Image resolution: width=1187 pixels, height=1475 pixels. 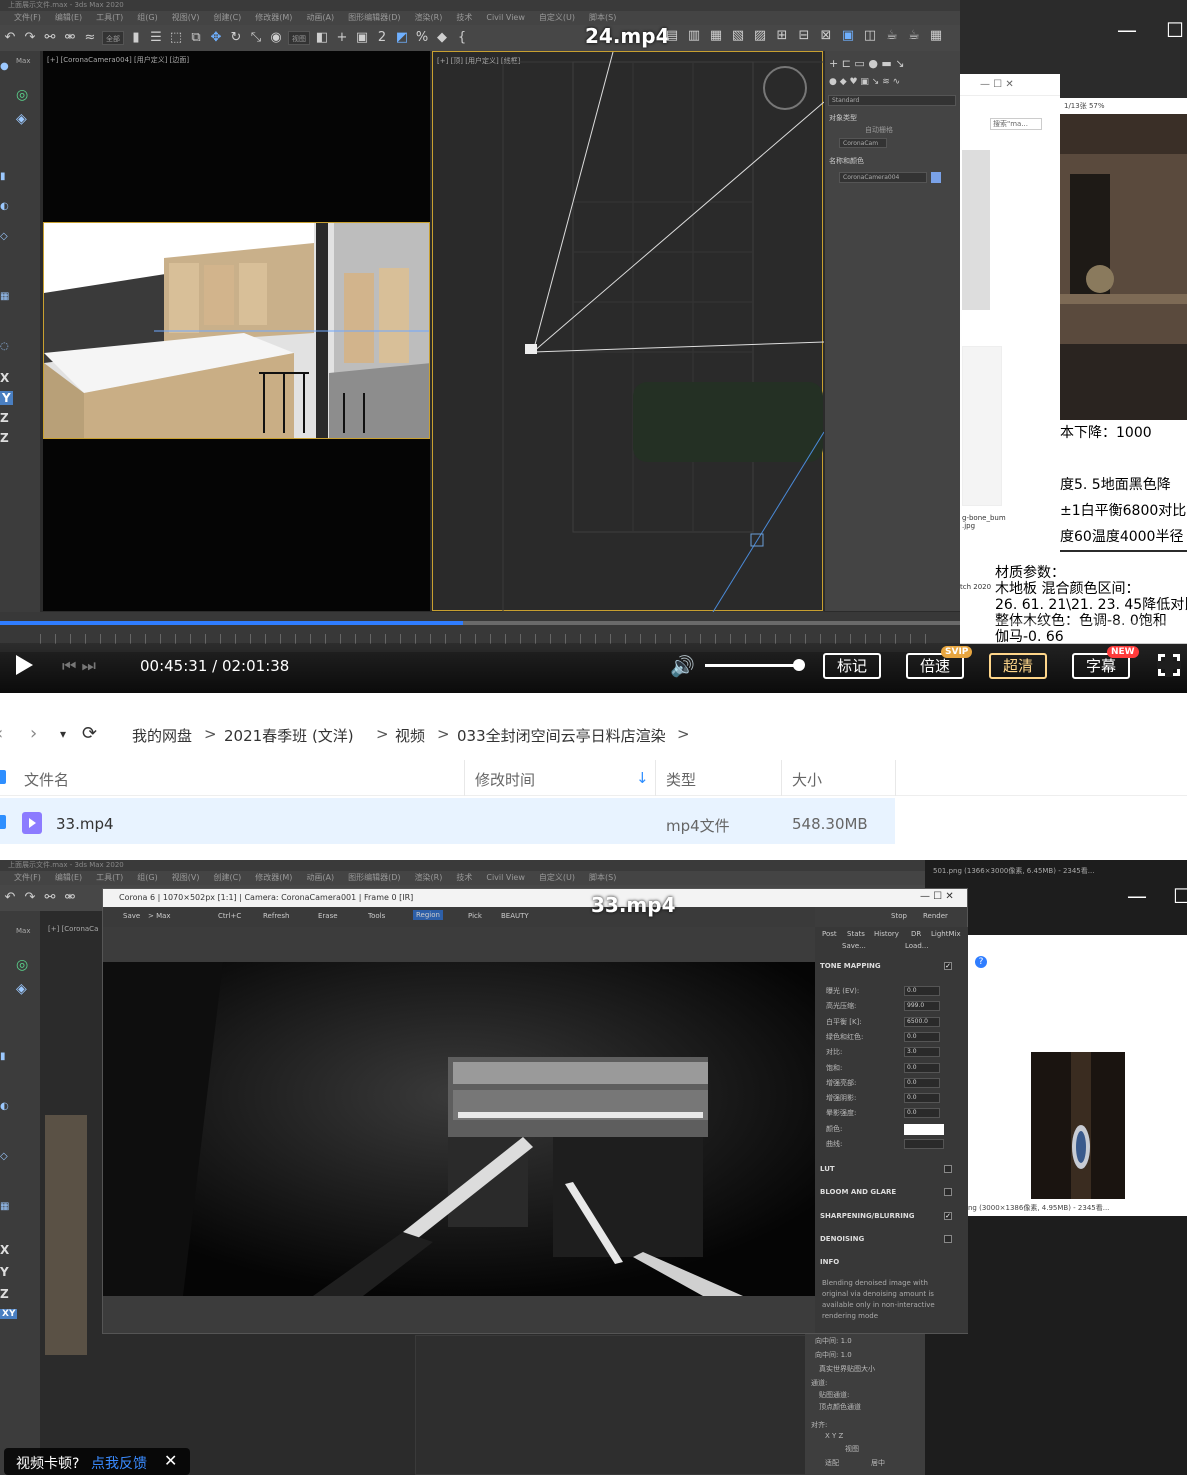 What do you see at coordinates (892, 36) in the screenshot?
I see `teapot-icon: ☕` at bounding box center [892, 36].